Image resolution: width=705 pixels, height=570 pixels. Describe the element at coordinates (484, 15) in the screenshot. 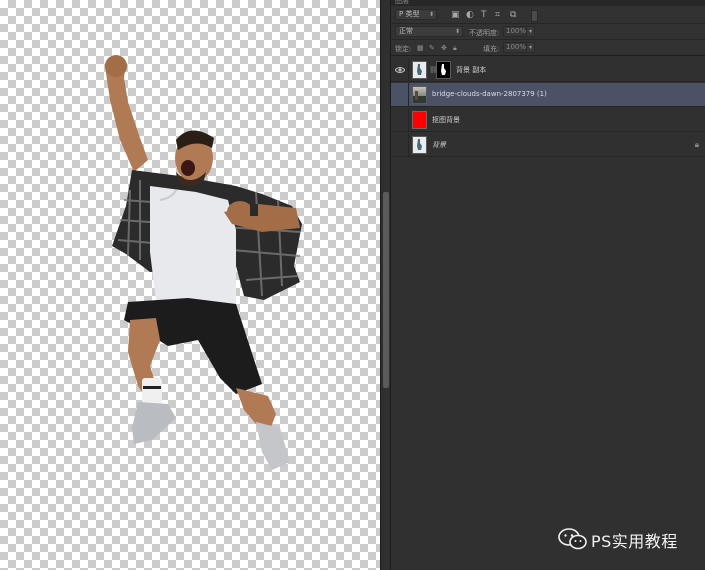

I see `type-filter-icon: T` at that location.